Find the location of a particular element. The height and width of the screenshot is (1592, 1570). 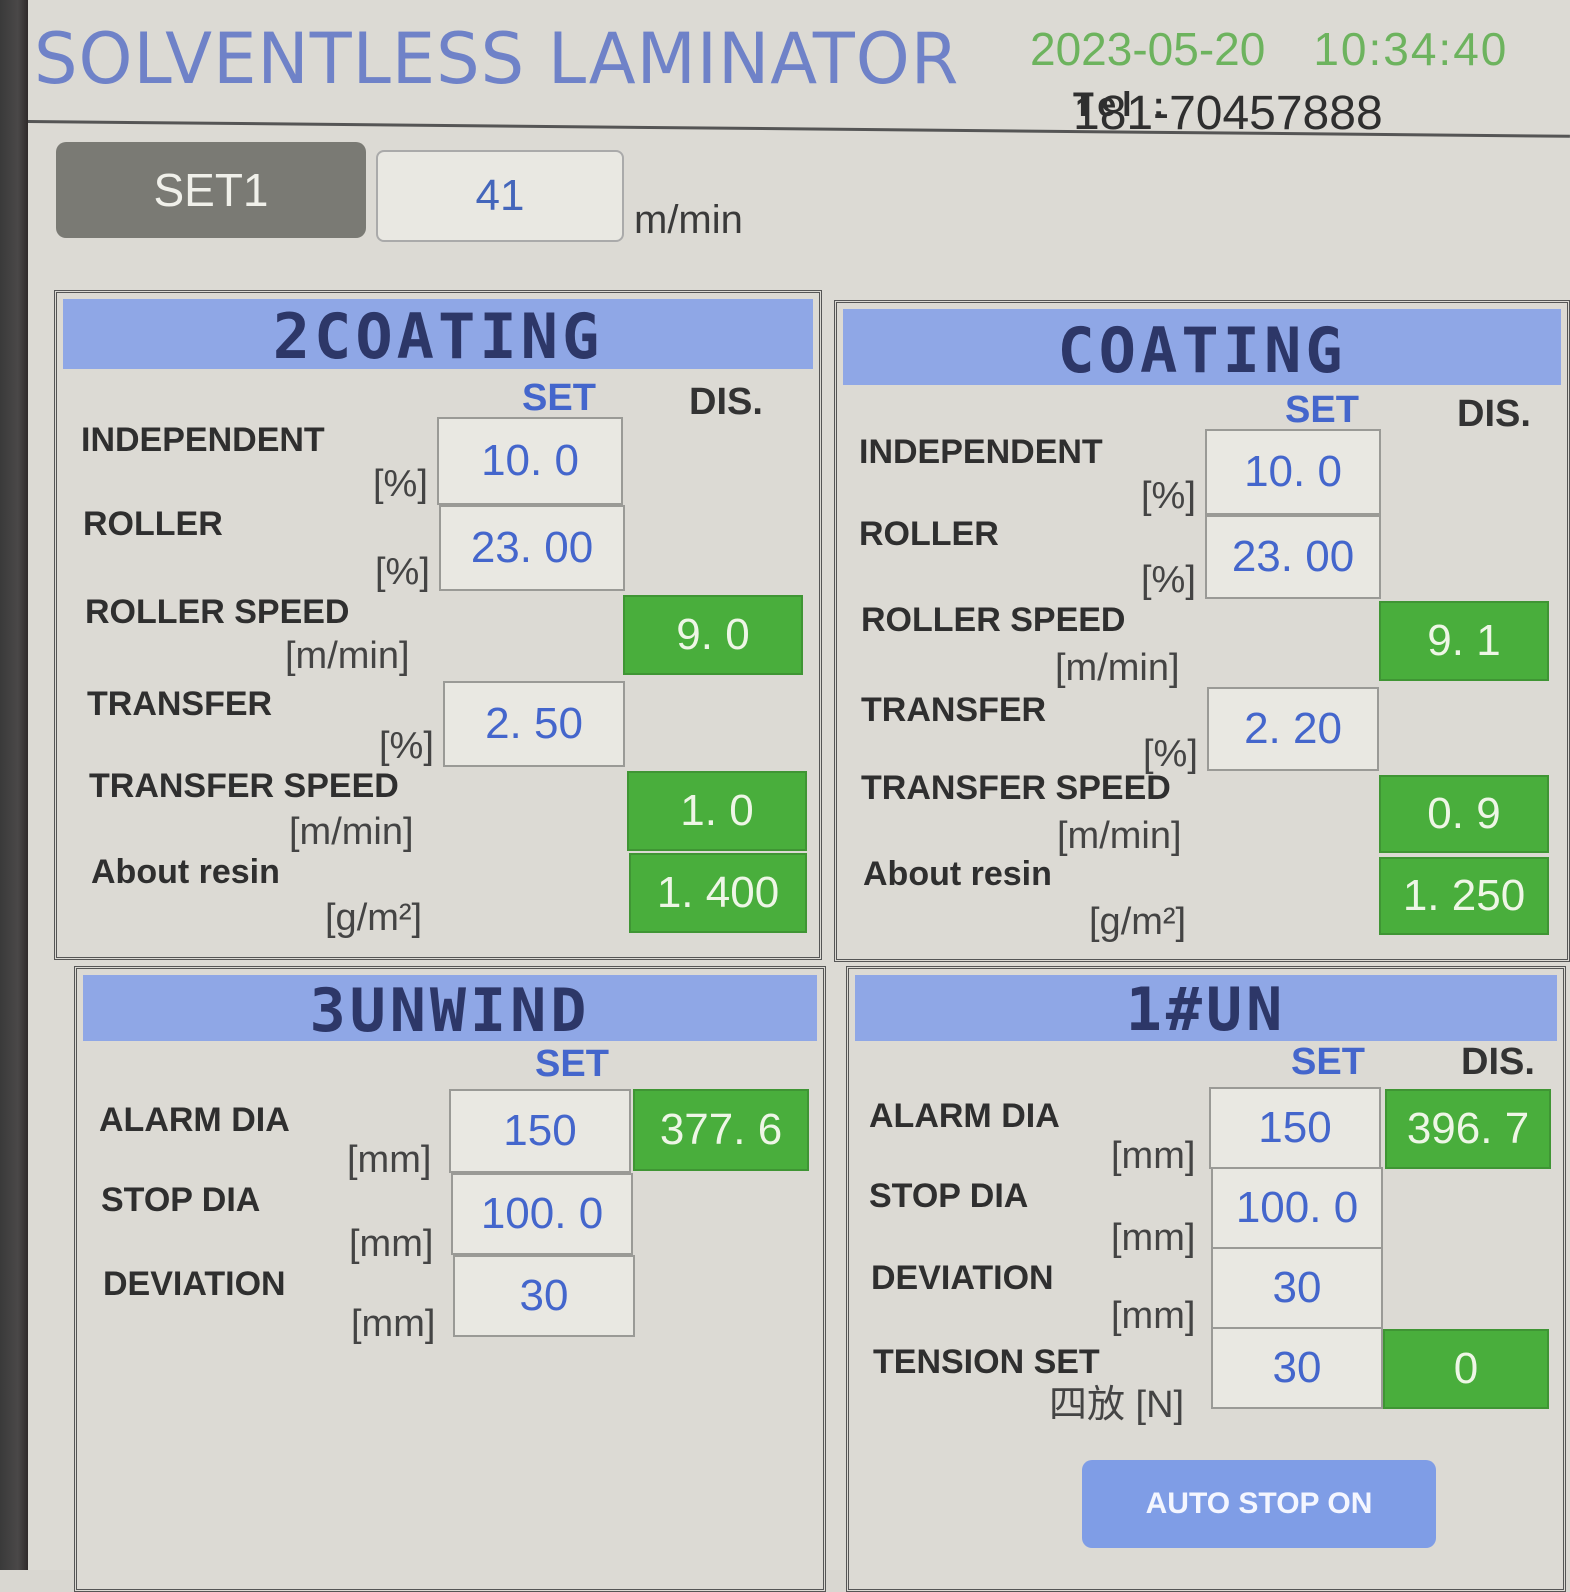

alarm-dia-display: 396. 7 is located at coordinates (1468, 1129).